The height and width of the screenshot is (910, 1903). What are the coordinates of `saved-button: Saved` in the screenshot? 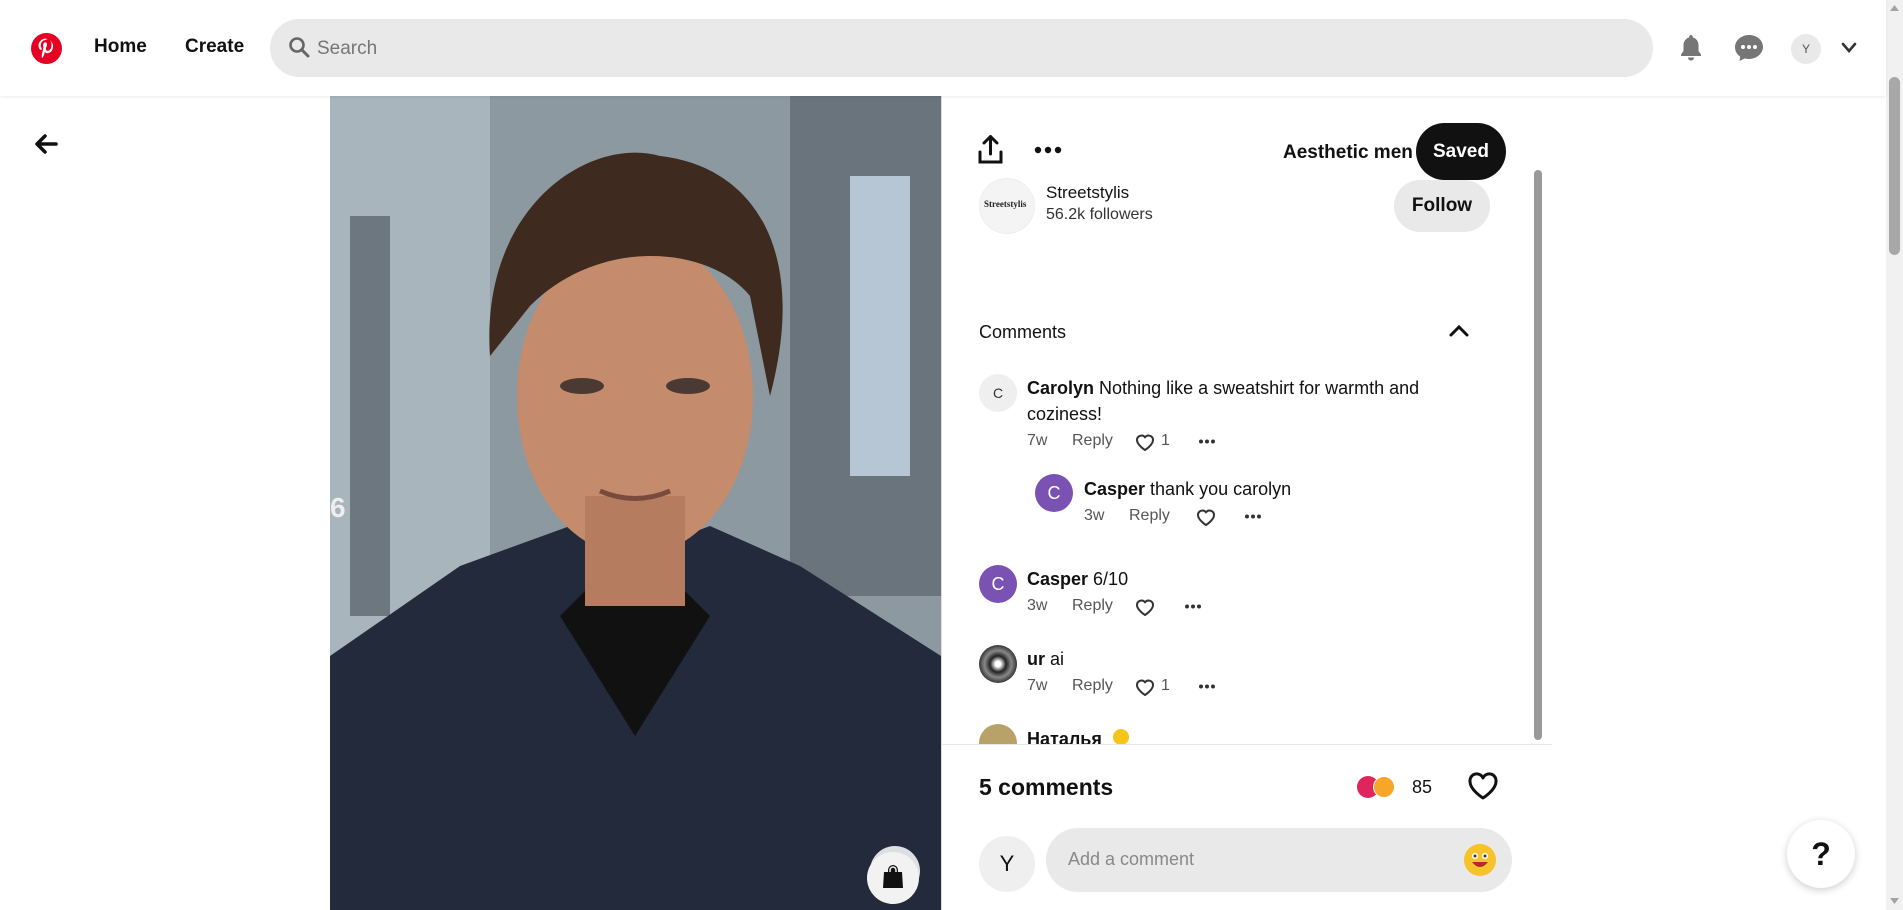 It's located at (1461, 151).